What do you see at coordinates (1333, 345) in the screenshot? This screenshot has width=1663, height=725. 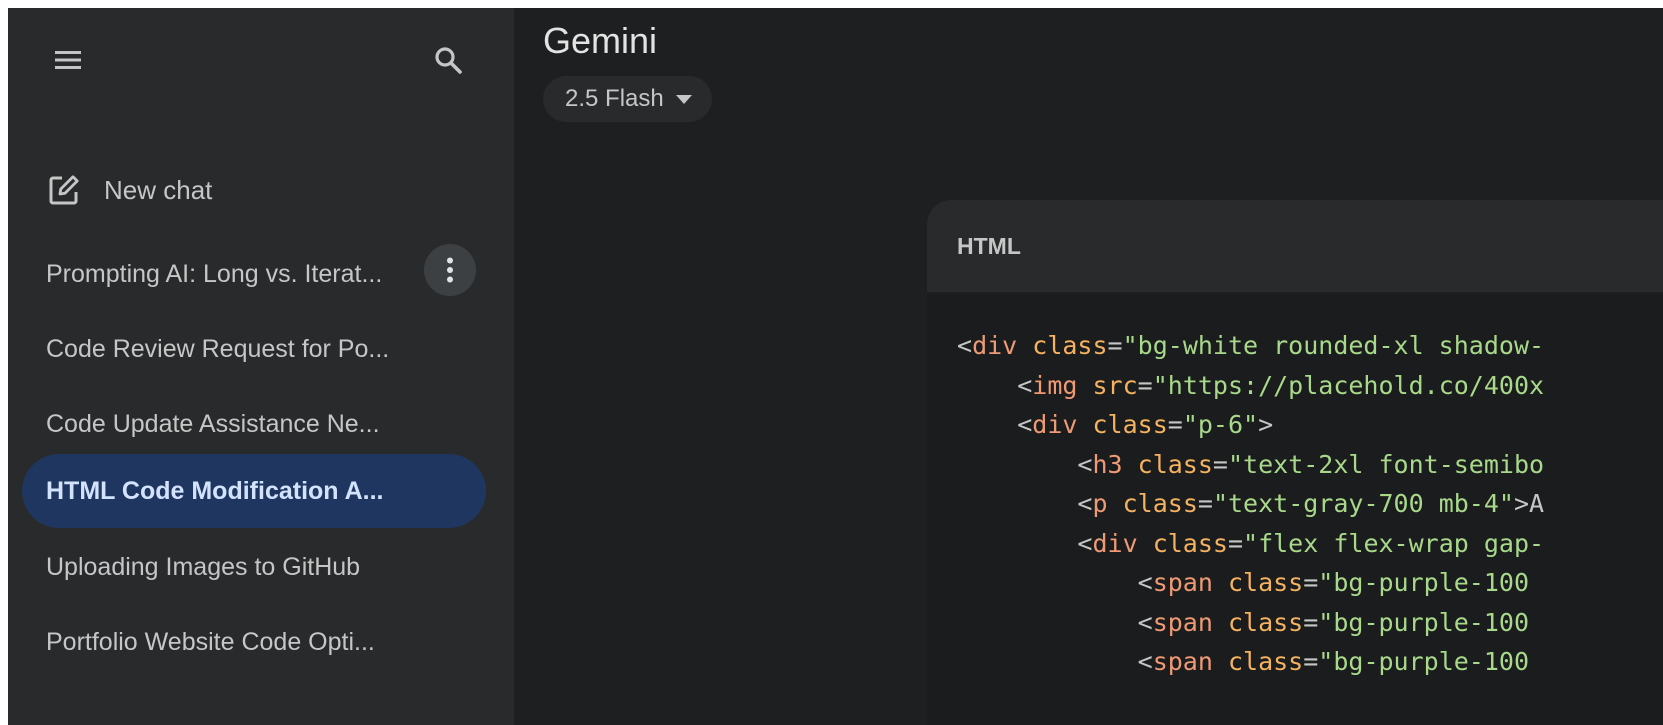 I see `code-token: "bg-white rounded-xl shadow-` at bounding box center [1333, 345].